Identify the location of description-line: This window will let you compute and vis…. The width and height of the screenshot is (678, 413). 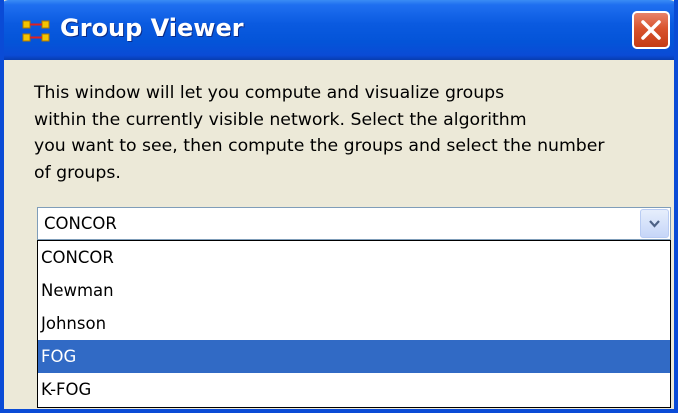
(269, 93).